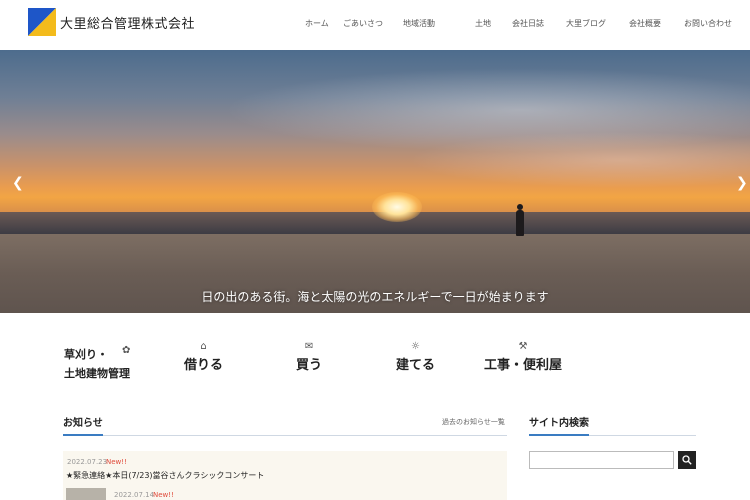  Describe the element at coordinates (375, 297) in the screenshot. I see `hero-caption: 日の出のある街。海と太陽の光のエネルギーで一日が始まります` at that location.